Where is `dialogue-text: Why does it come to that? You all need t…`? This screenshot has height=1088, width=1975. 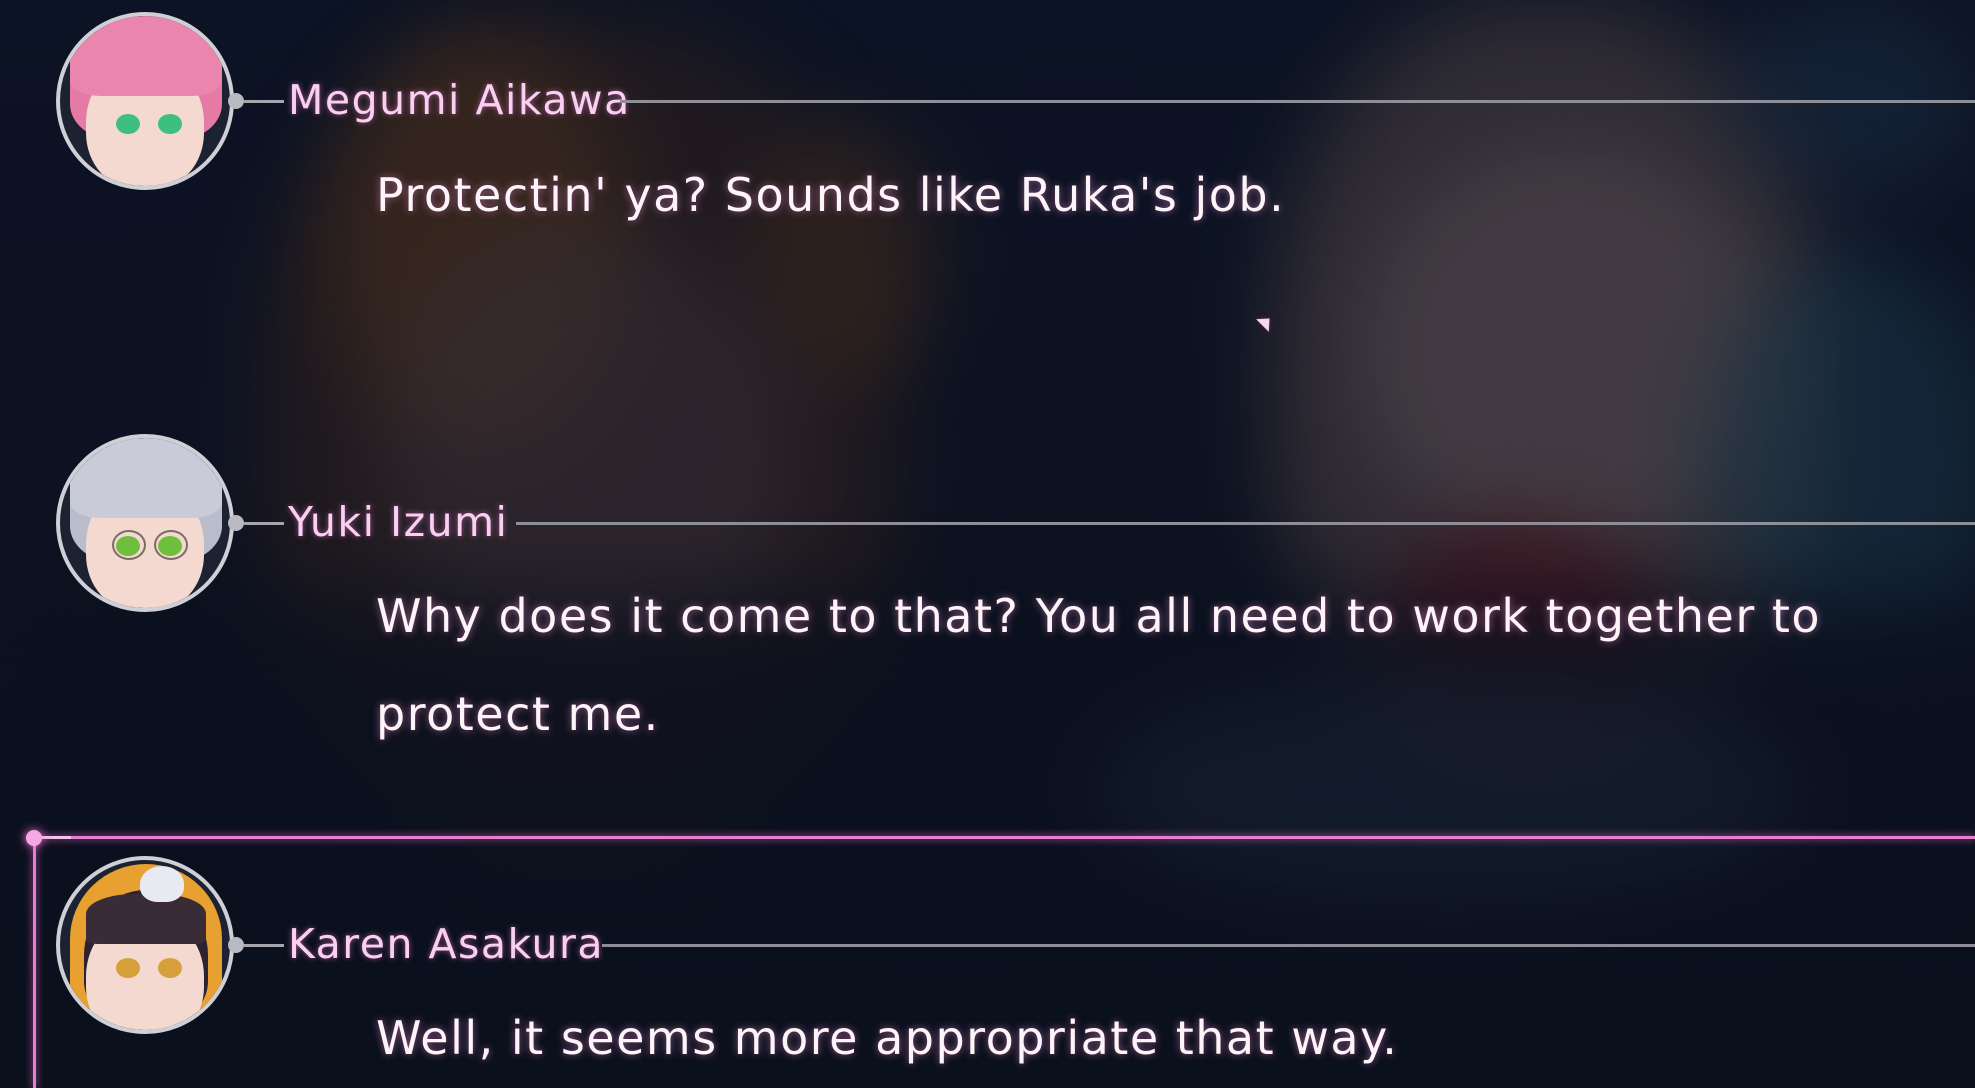 dialogue-text: Why does it come to that? You all need t… is located at coordinates (1099, 665).